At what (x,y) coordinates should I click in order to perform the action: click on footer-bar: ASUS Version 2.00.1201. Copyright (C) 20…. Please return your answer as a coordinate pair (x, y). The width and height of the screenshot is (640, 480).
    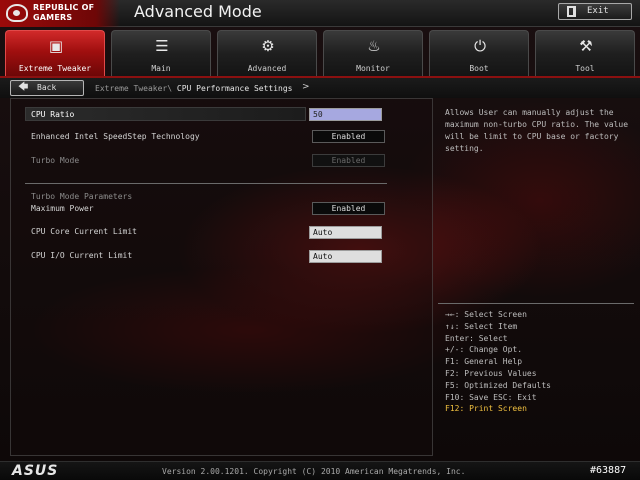
    Looking at the image, I should click on (320, 470).